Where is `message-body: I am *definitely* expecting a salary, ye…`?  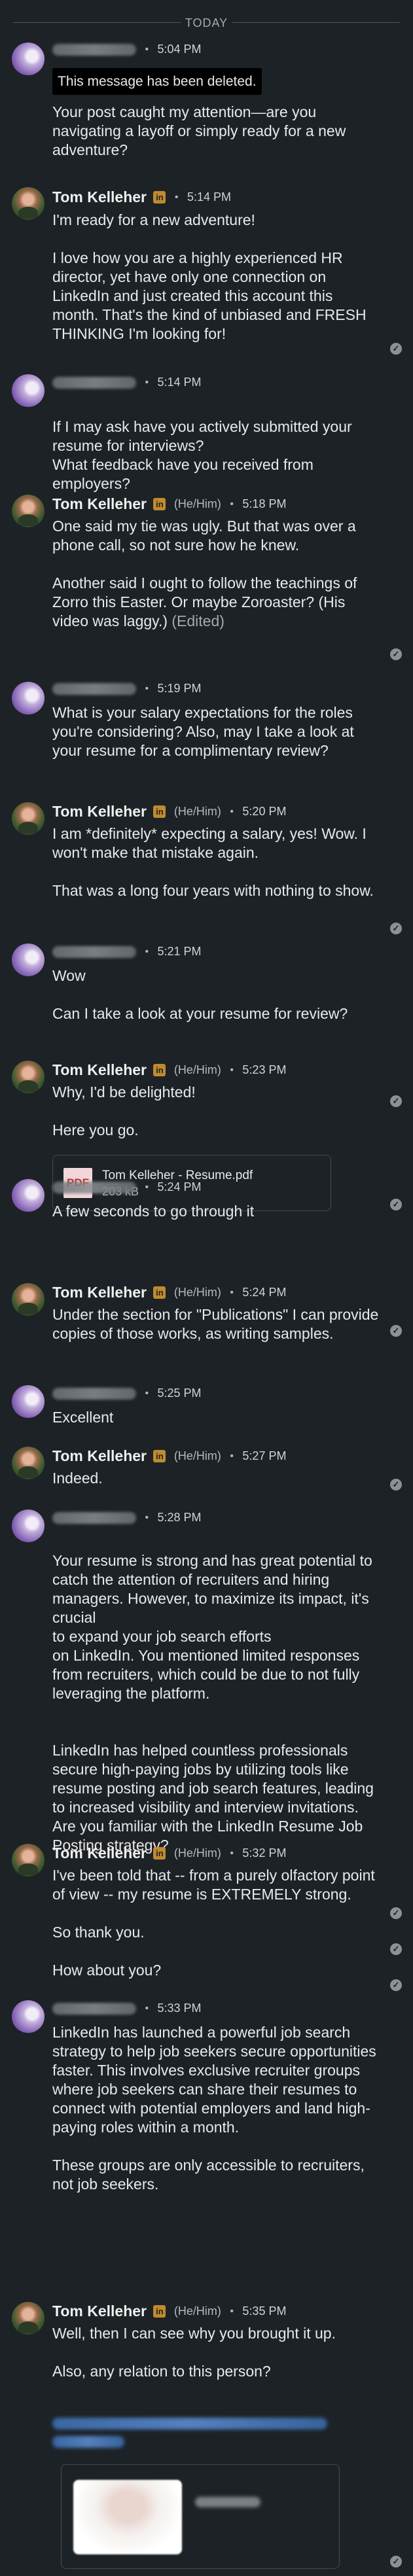 message-body: I am *definitely* expecting a salary, ye… is located at coordinates (216, 862).